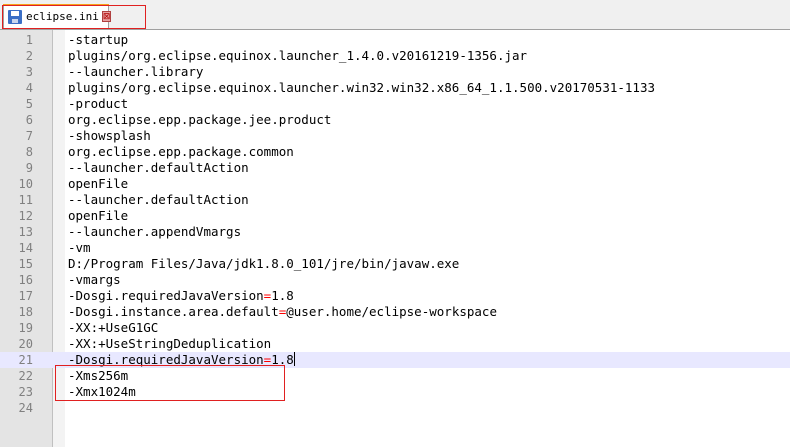  What do you see at coordinates (395, 232) in the screenshot?
I see `code-line: 13 --launcher.appendVmargs` at bounding box center [395, 232].